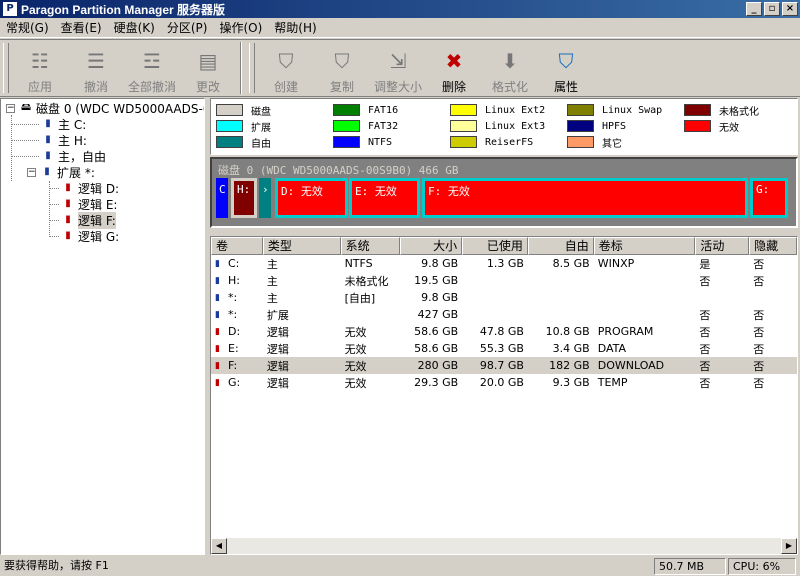  I want to click on window-title: Paragon Partition Manager 服务器版, so click(123, 9).